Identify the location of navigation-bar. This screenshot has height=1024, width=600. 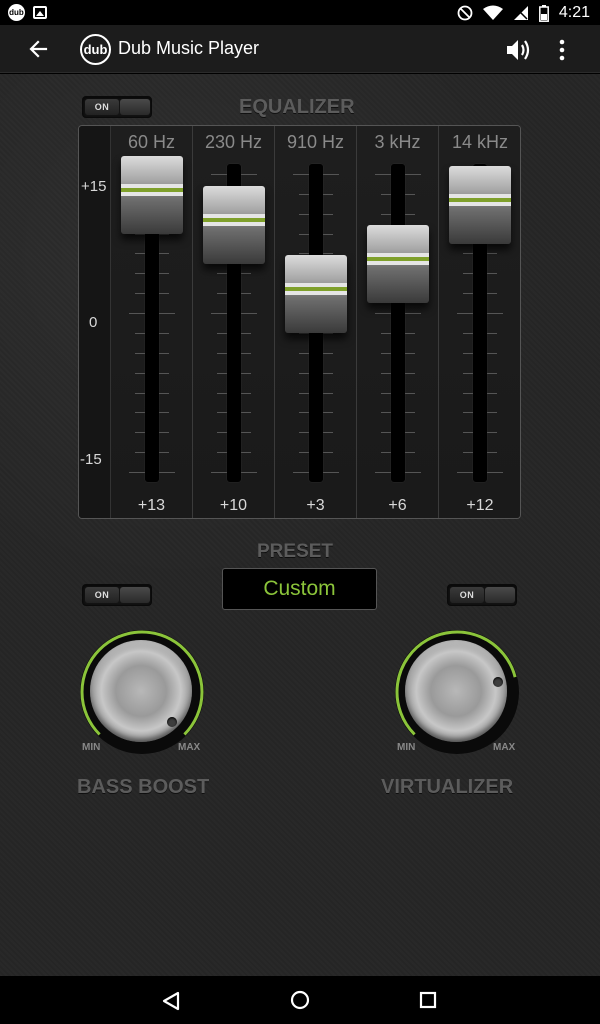
(300, 1000).